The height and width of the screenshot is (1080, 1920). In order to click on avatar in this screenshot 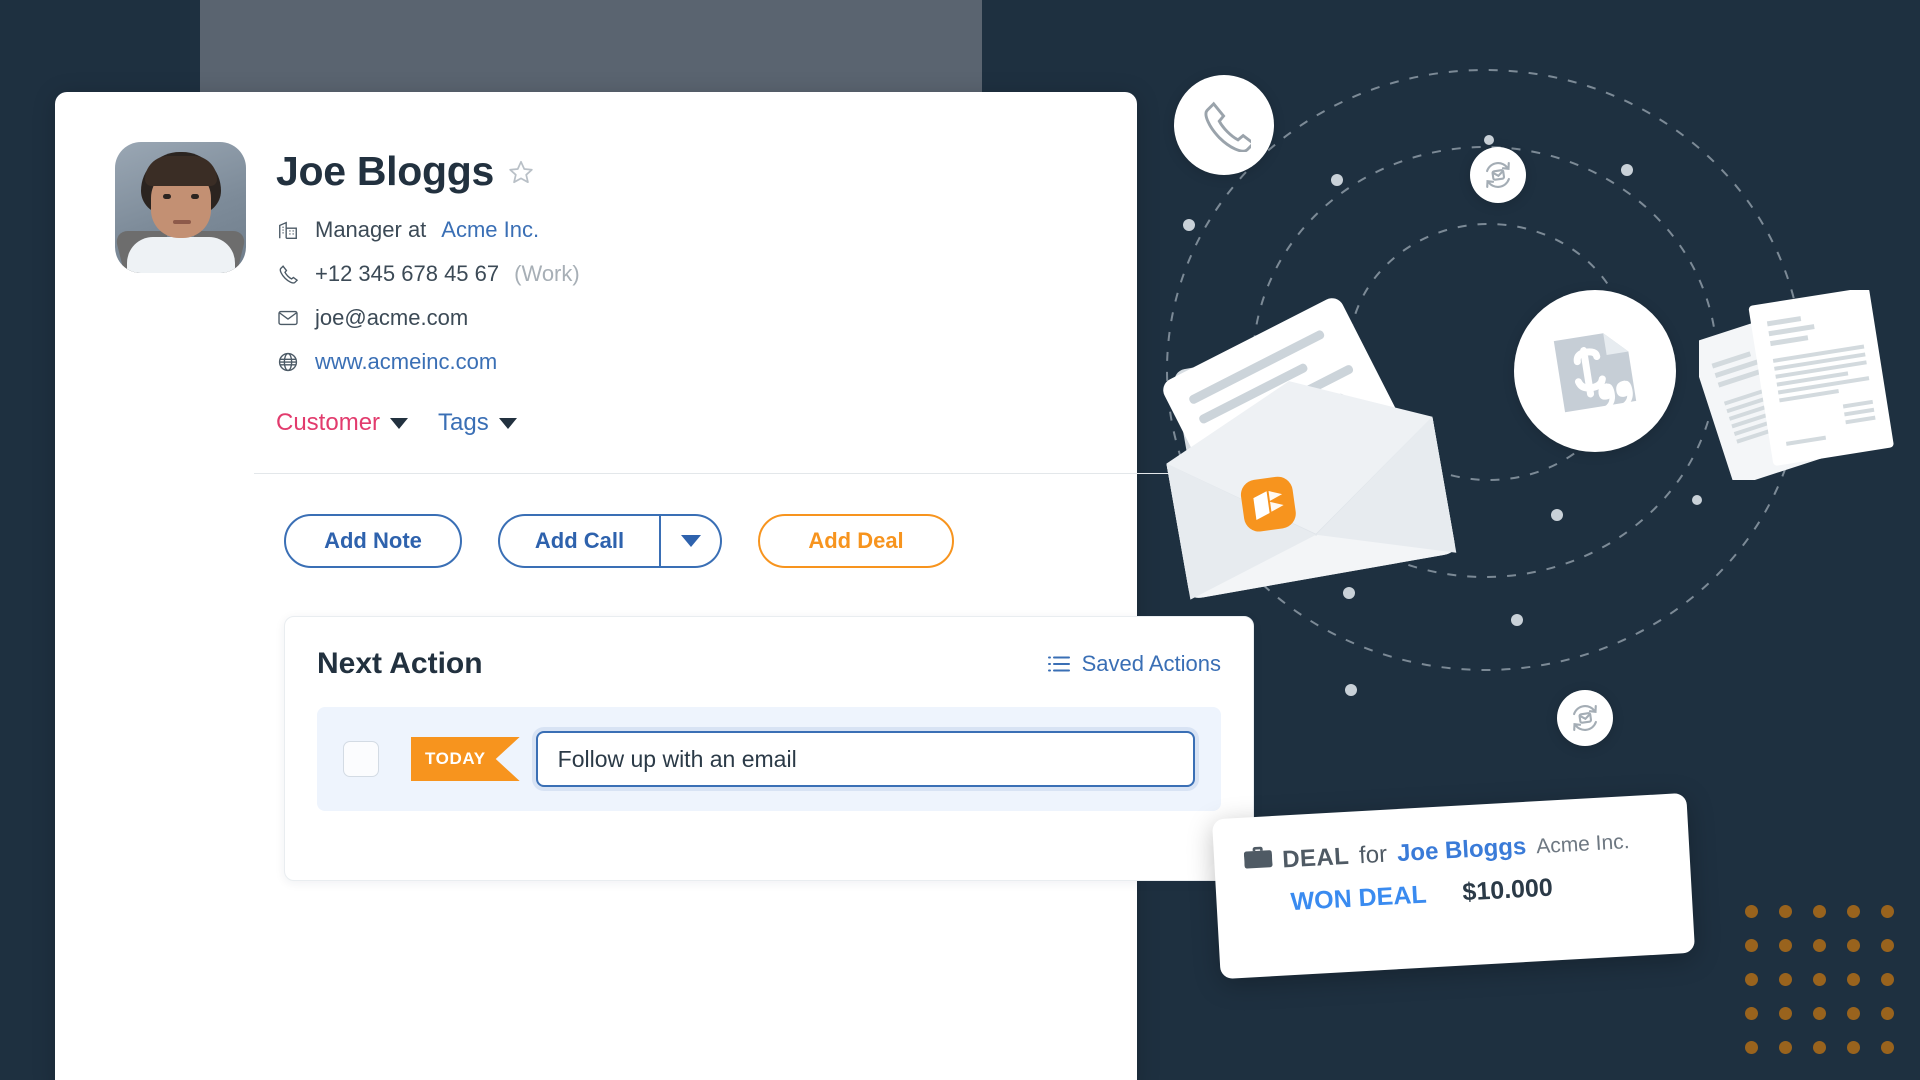, I will do `click(180, 207)`.